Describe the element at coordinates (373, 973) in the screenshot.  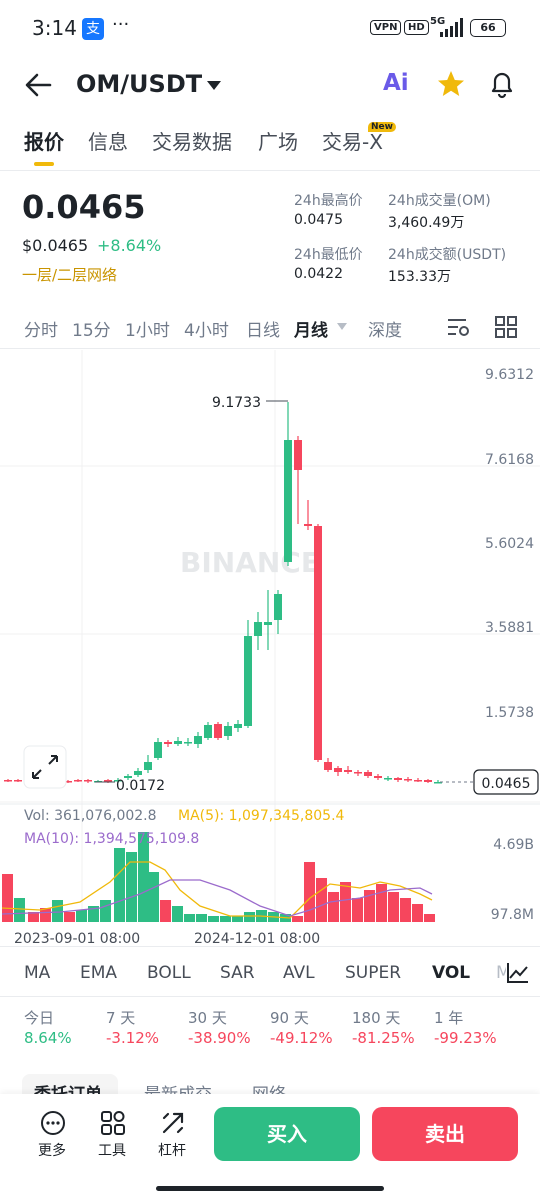
I see `indicator-super: SUPER` at that location.